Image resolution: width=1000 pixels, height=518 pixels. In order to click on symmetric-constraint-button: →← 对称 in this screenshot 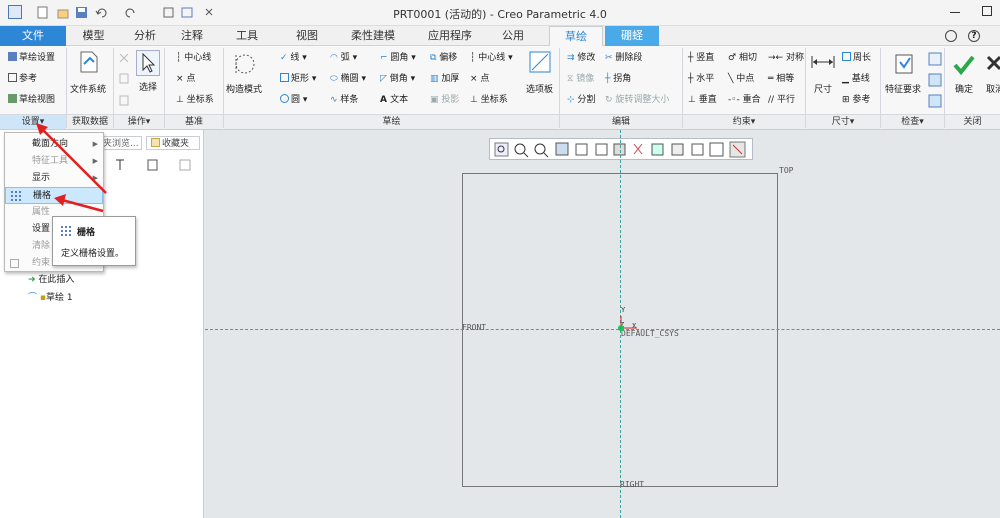, I will do `click(786, 58)`.